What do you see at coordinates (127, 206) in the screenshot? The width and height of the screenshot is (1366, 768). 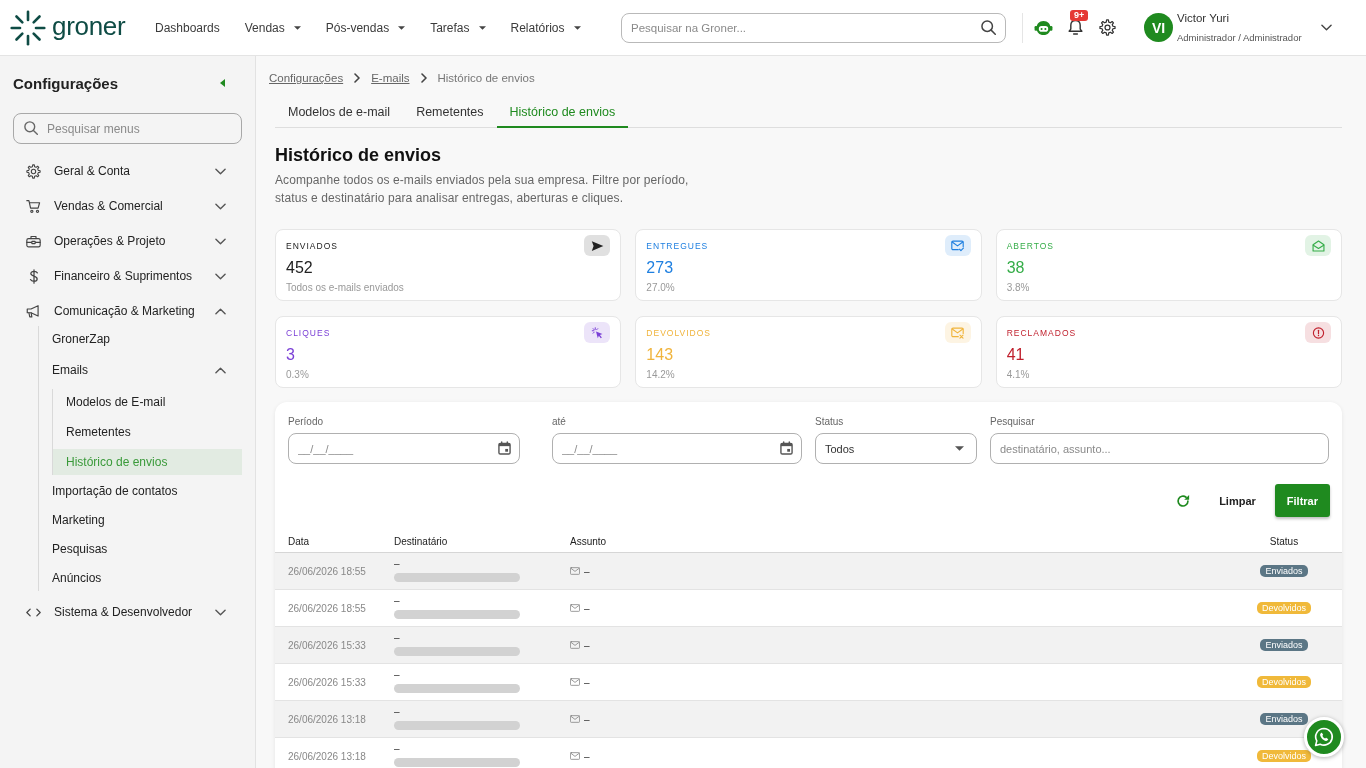 I see `sidebar-item: Vendas & Comercial` at bounding box center [127, 206].